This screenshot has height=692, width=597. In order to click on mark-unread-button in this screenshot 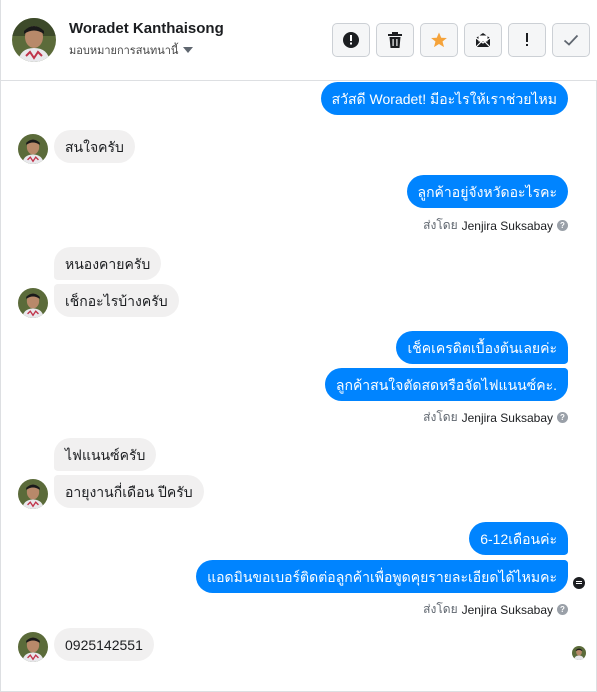, I will do `click(483, 40)`.